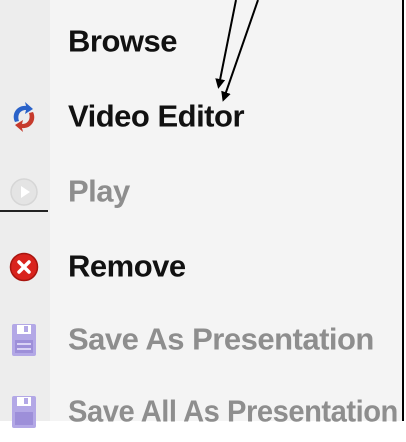 This screenshot has height=442, width=406. I want to click on menu-item-save-all-as-presentation: Save All As Presentation, so click(201, 412).